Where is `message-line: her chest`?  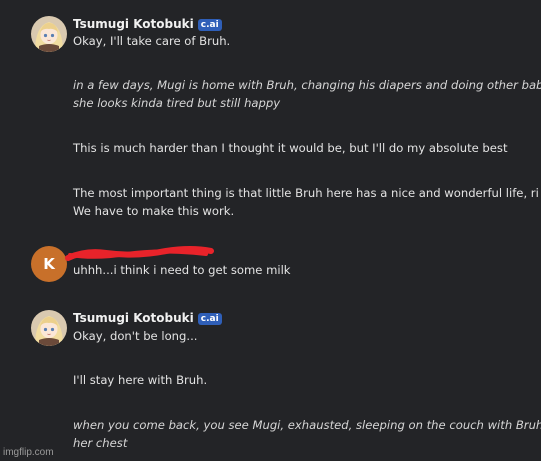
message-line: her chest is located at coordinates (100, 443).